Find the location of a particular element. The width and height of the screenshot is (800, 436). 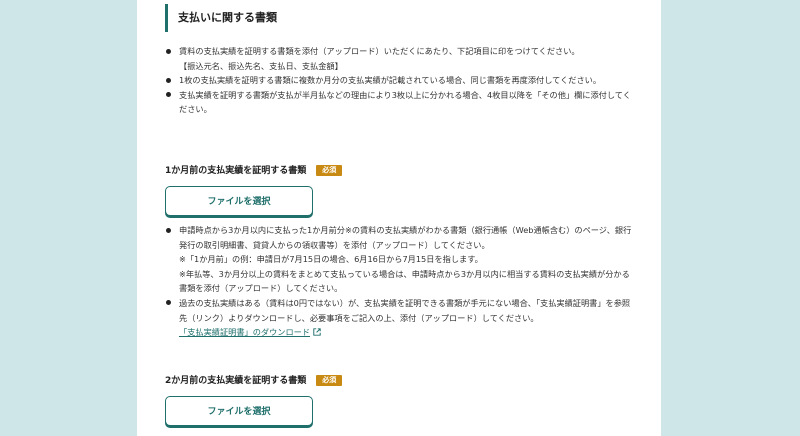

item1-title: 1か月前の支払実績を証明する書類 必須 is located at coordinates (254, 171).